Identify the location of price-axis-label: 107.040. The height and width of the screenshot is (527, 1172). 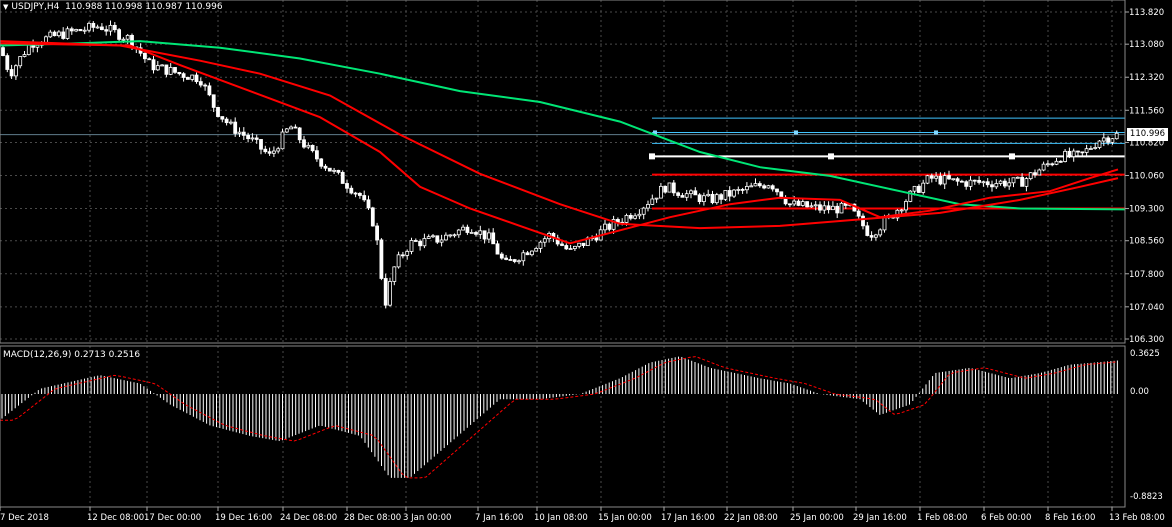
(1146, 308).